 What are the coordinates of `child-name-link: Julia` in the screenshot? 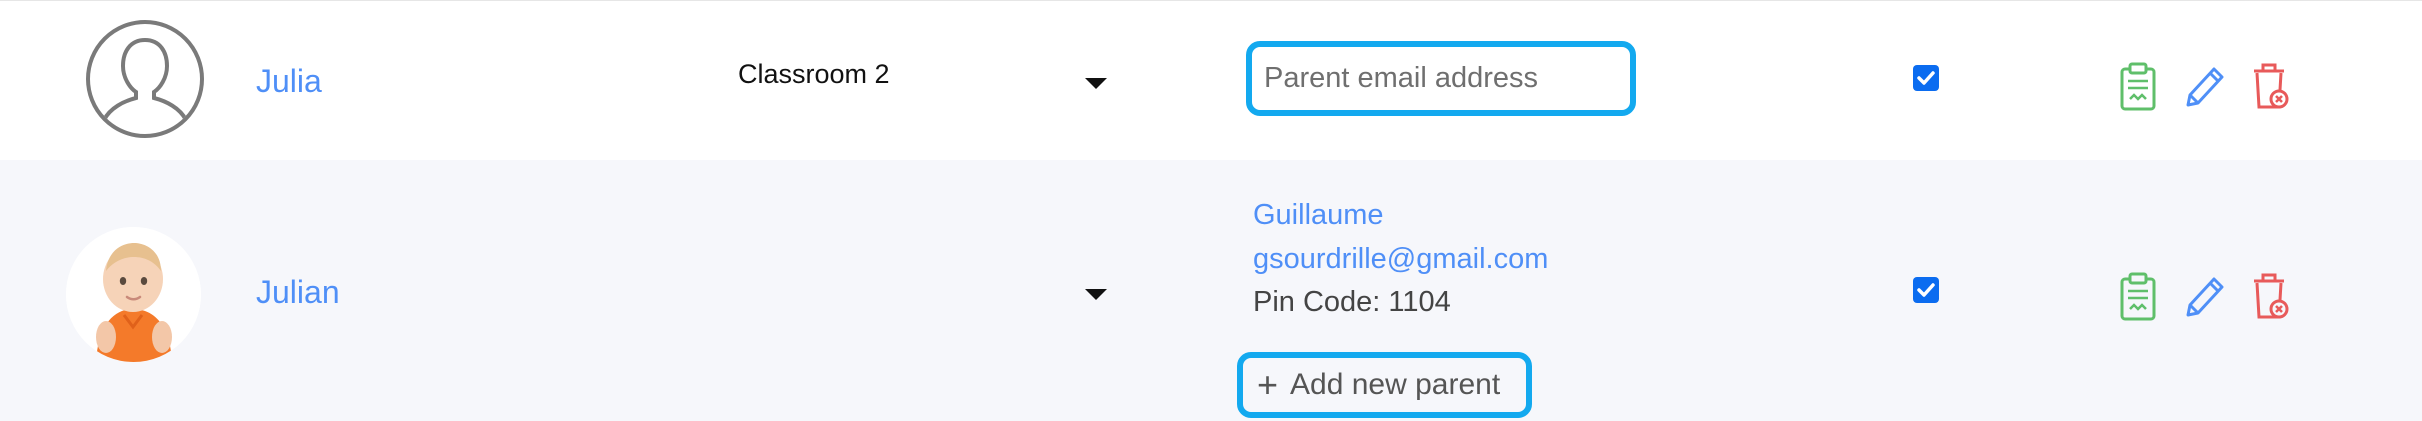 It's located at (289, 81).